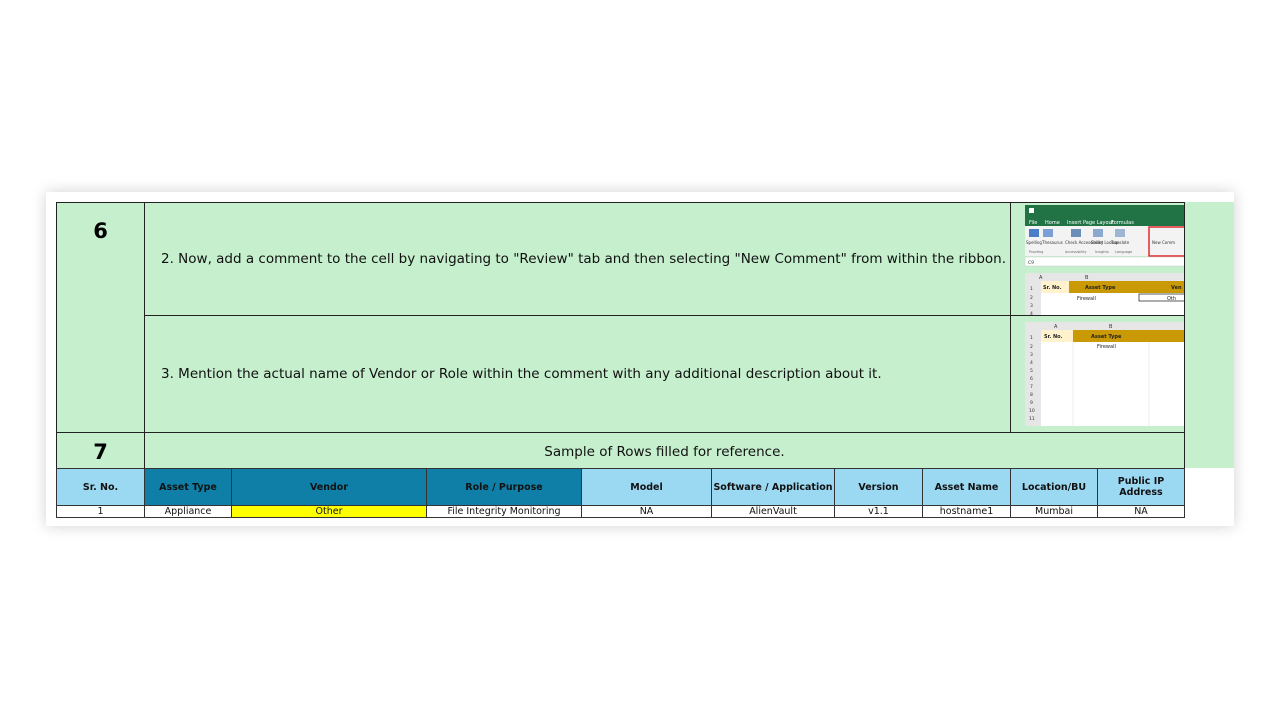 Image resolution: width=1280 pixels, height=720 pixels. I want to click on excel-title-bar, so click(1104, 211).